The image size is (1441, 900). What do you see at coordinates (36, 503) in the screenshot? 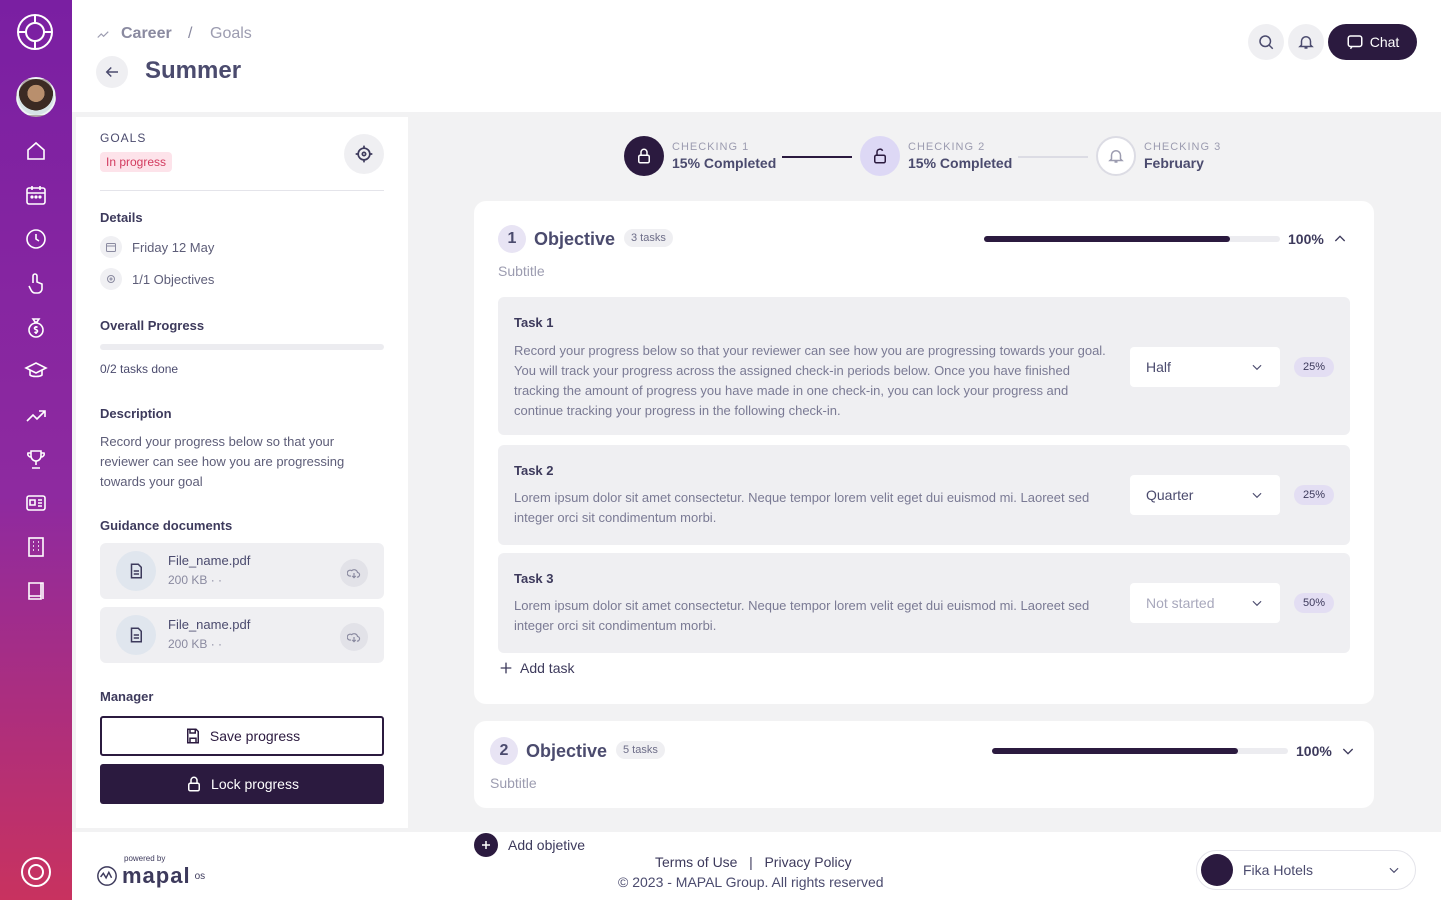
I see `news-icon` at bounding box center [36, 503].